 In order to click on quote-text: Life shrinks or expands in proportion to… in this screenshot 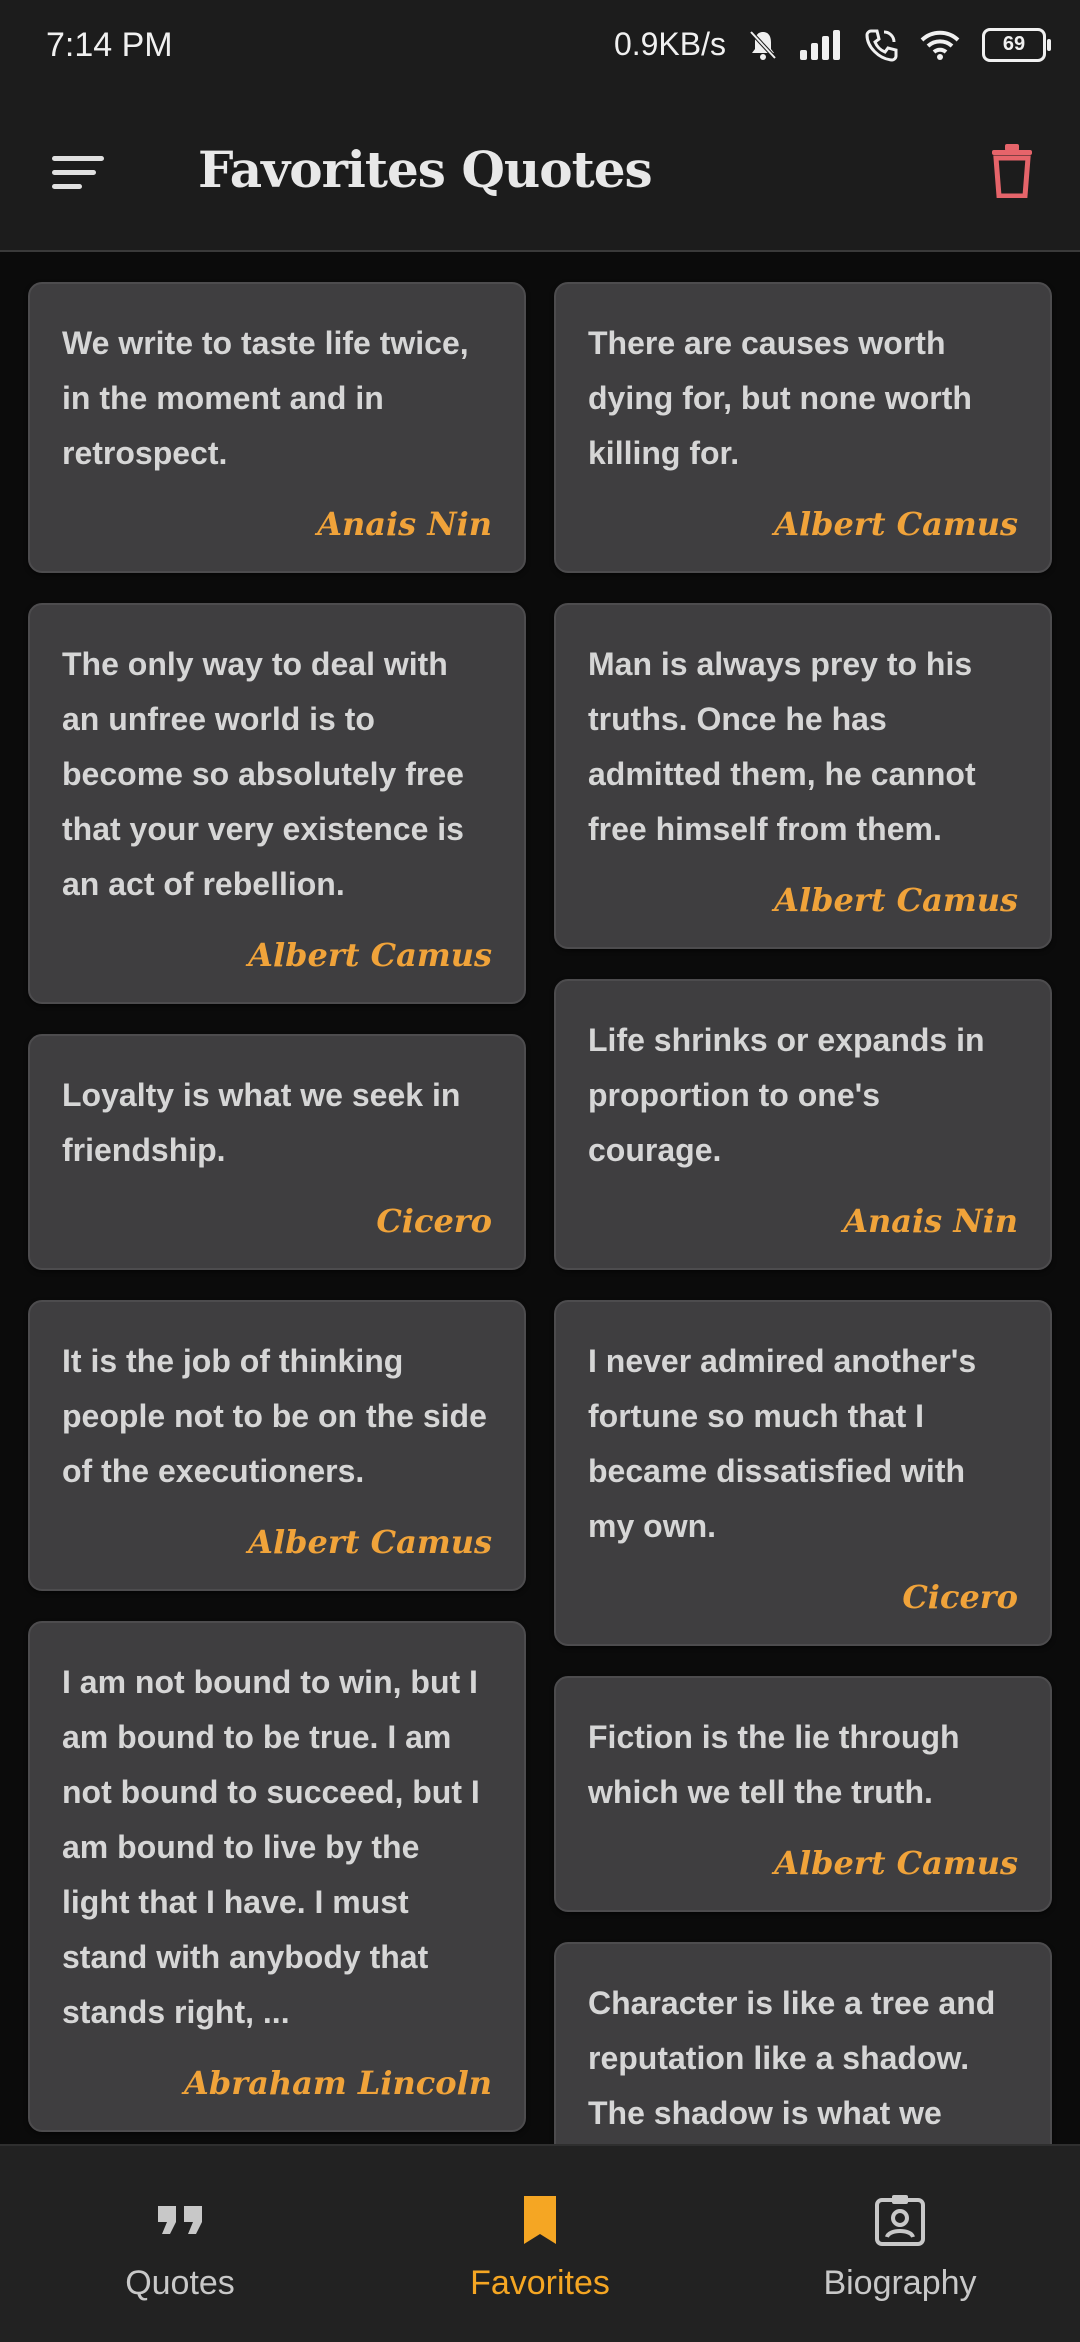, I will do `click(786, 1095)`.